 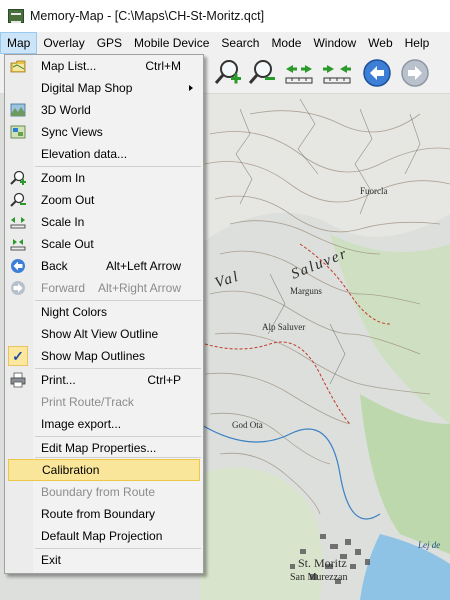 I want to click on menu-item-show-map-outlines: ✓ Show Map Outlines, so click(x=104, y=356).